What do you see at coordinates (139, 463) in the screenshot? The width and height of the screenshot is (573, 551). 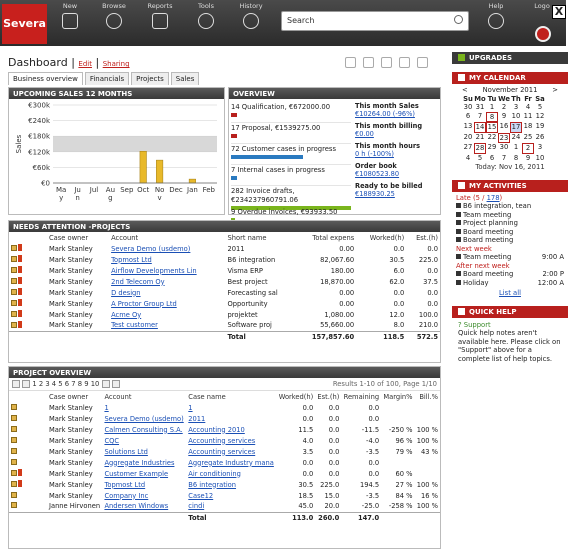 I see `account-link: Aggregate Industries` at bounding box center [139, 463].